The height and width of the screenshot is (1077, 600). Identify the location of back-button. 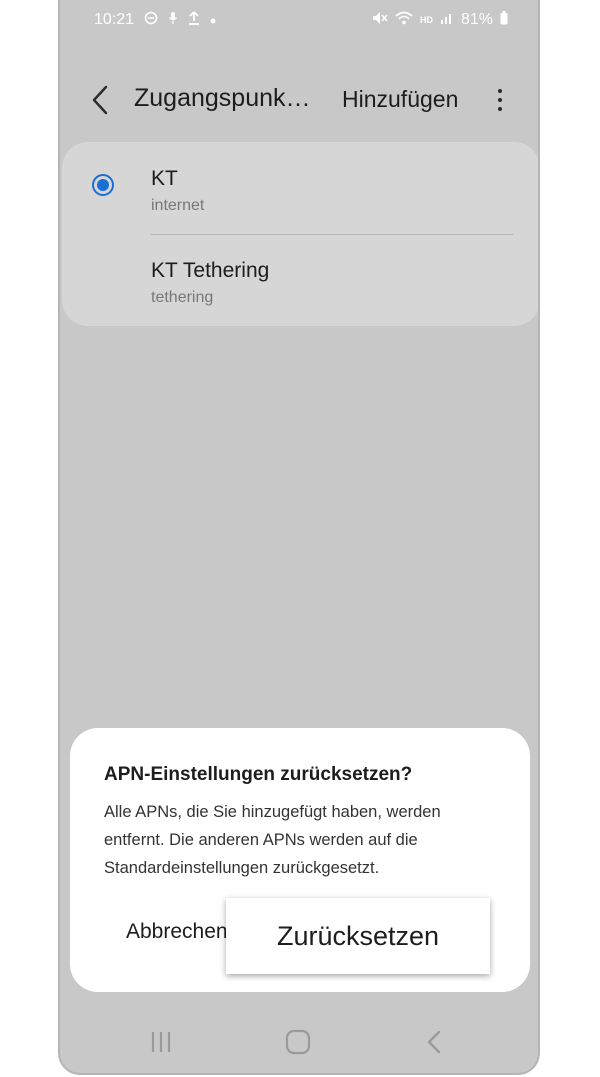
(100, 100).